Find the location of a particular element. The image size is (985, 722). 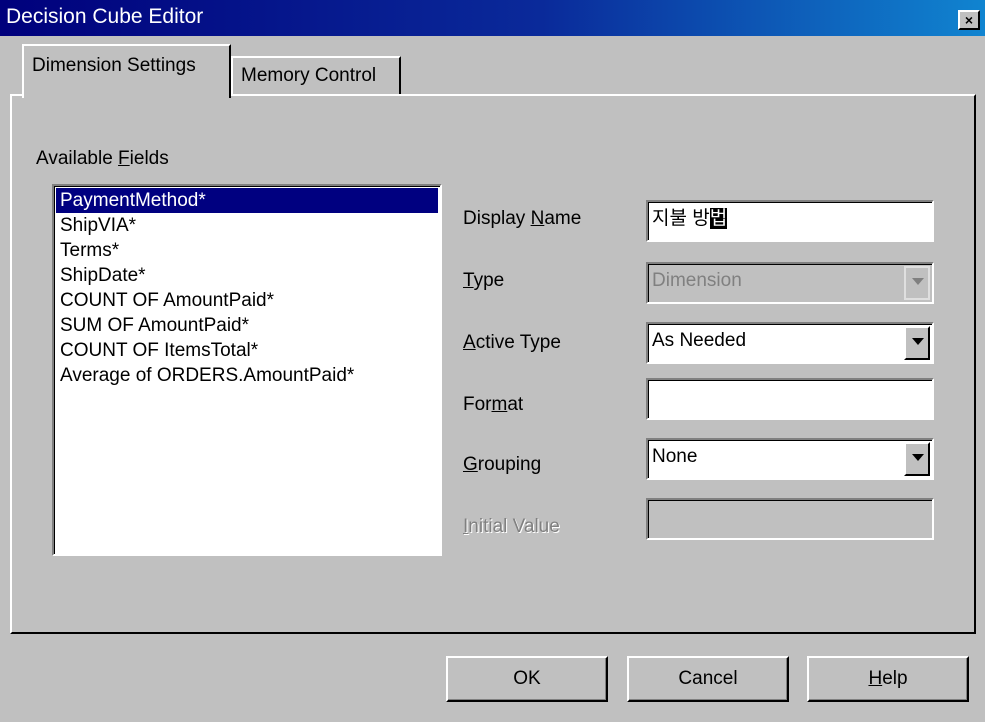

window-title: Decision Cube Editor is located at coordinates (105, 16).